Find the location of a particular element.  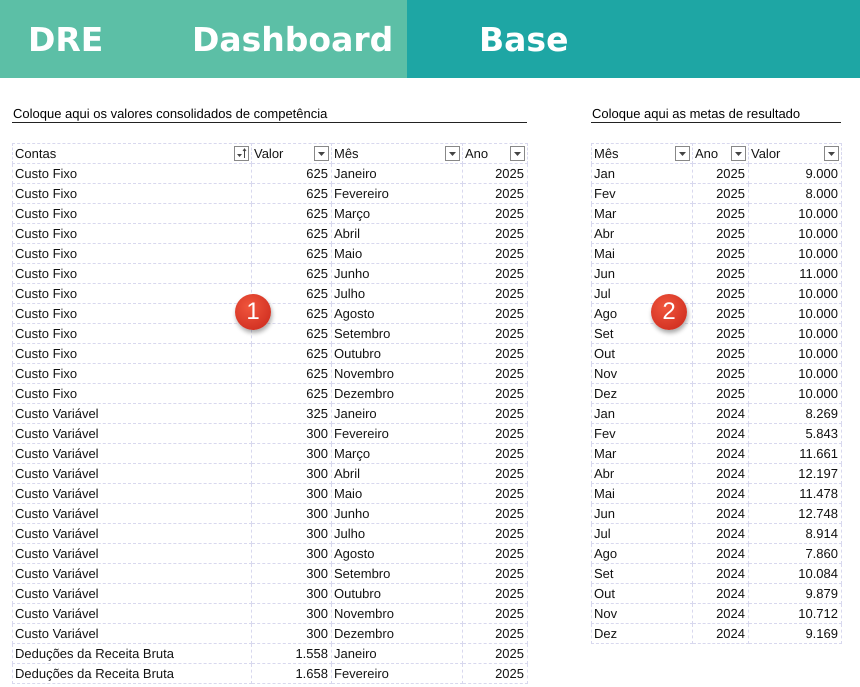

table-cell: Agosto is located at coordinates (397, 314).